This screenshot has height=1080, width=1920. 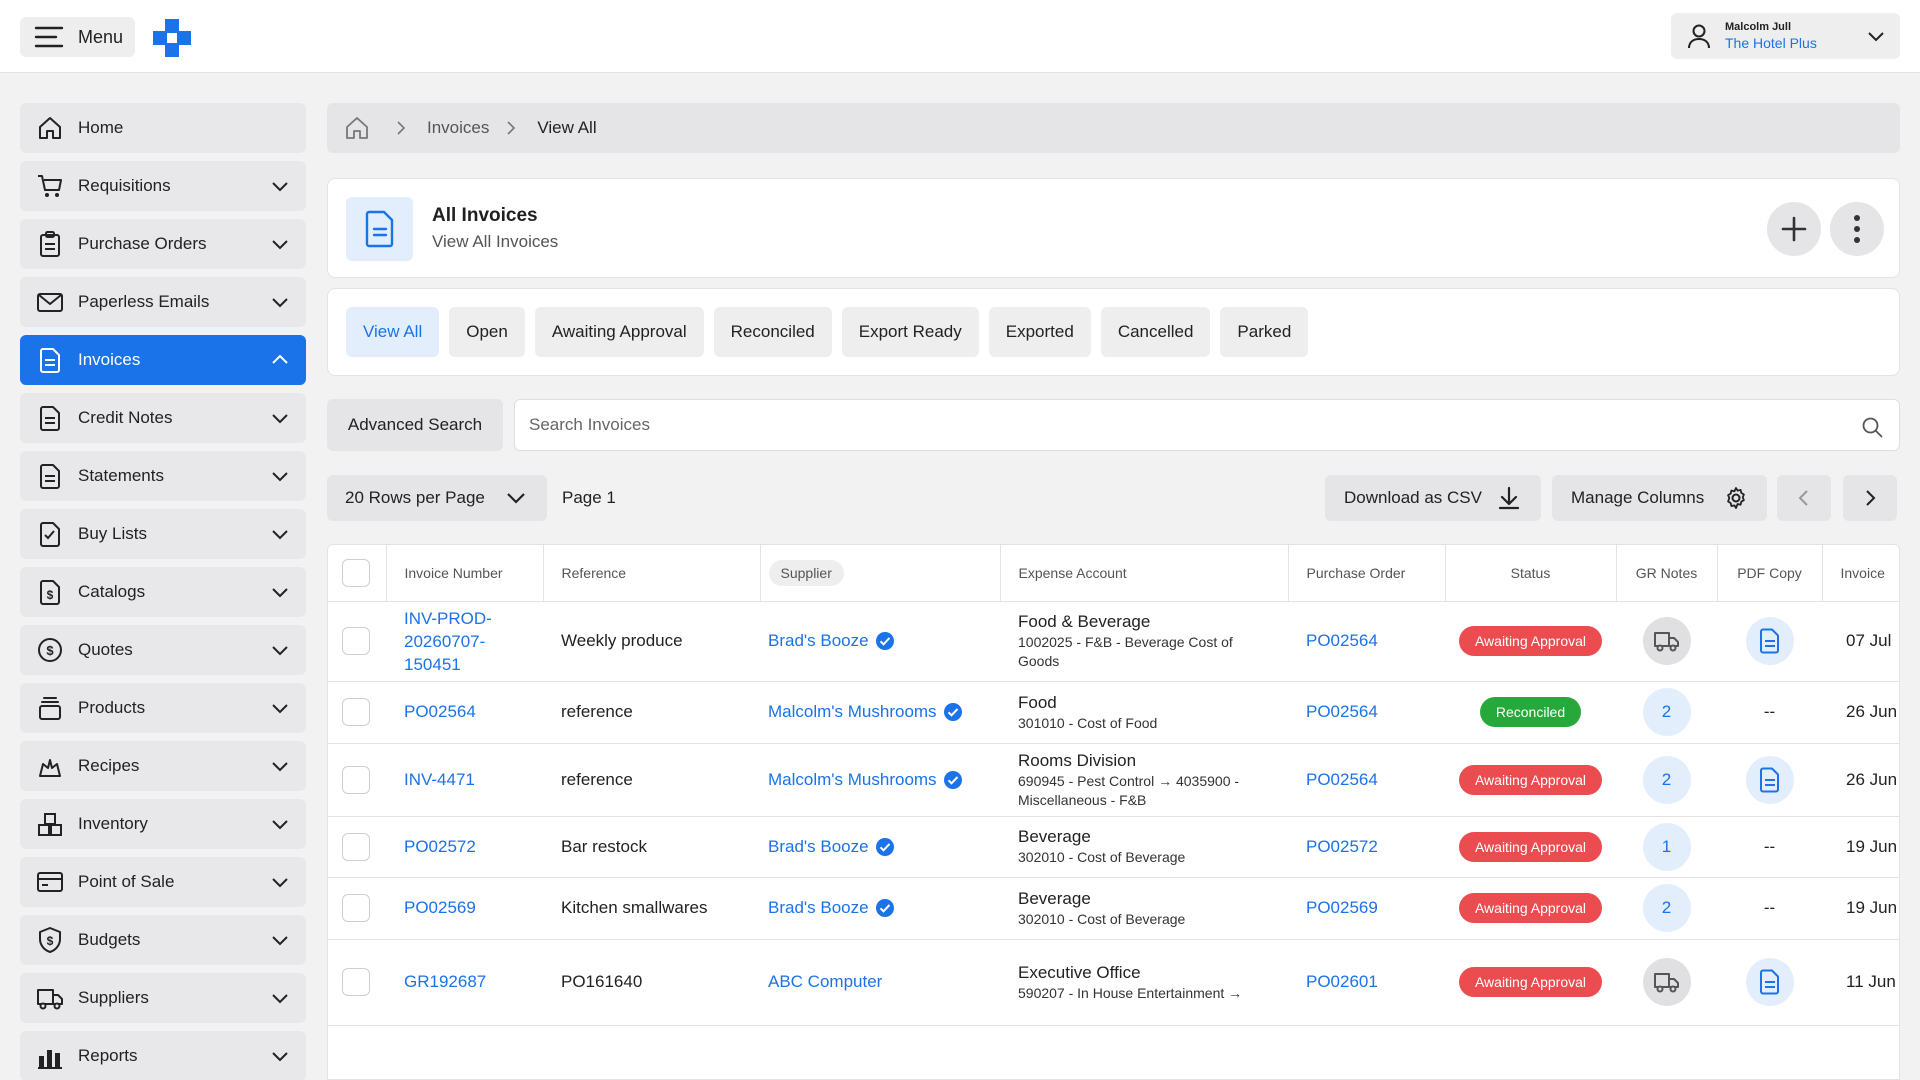 What do you see at coordinates (619, 332) in the screenshot?
I see `tab-awaiting-approval: Awaiting Approval` at bounding box center [619, 332].